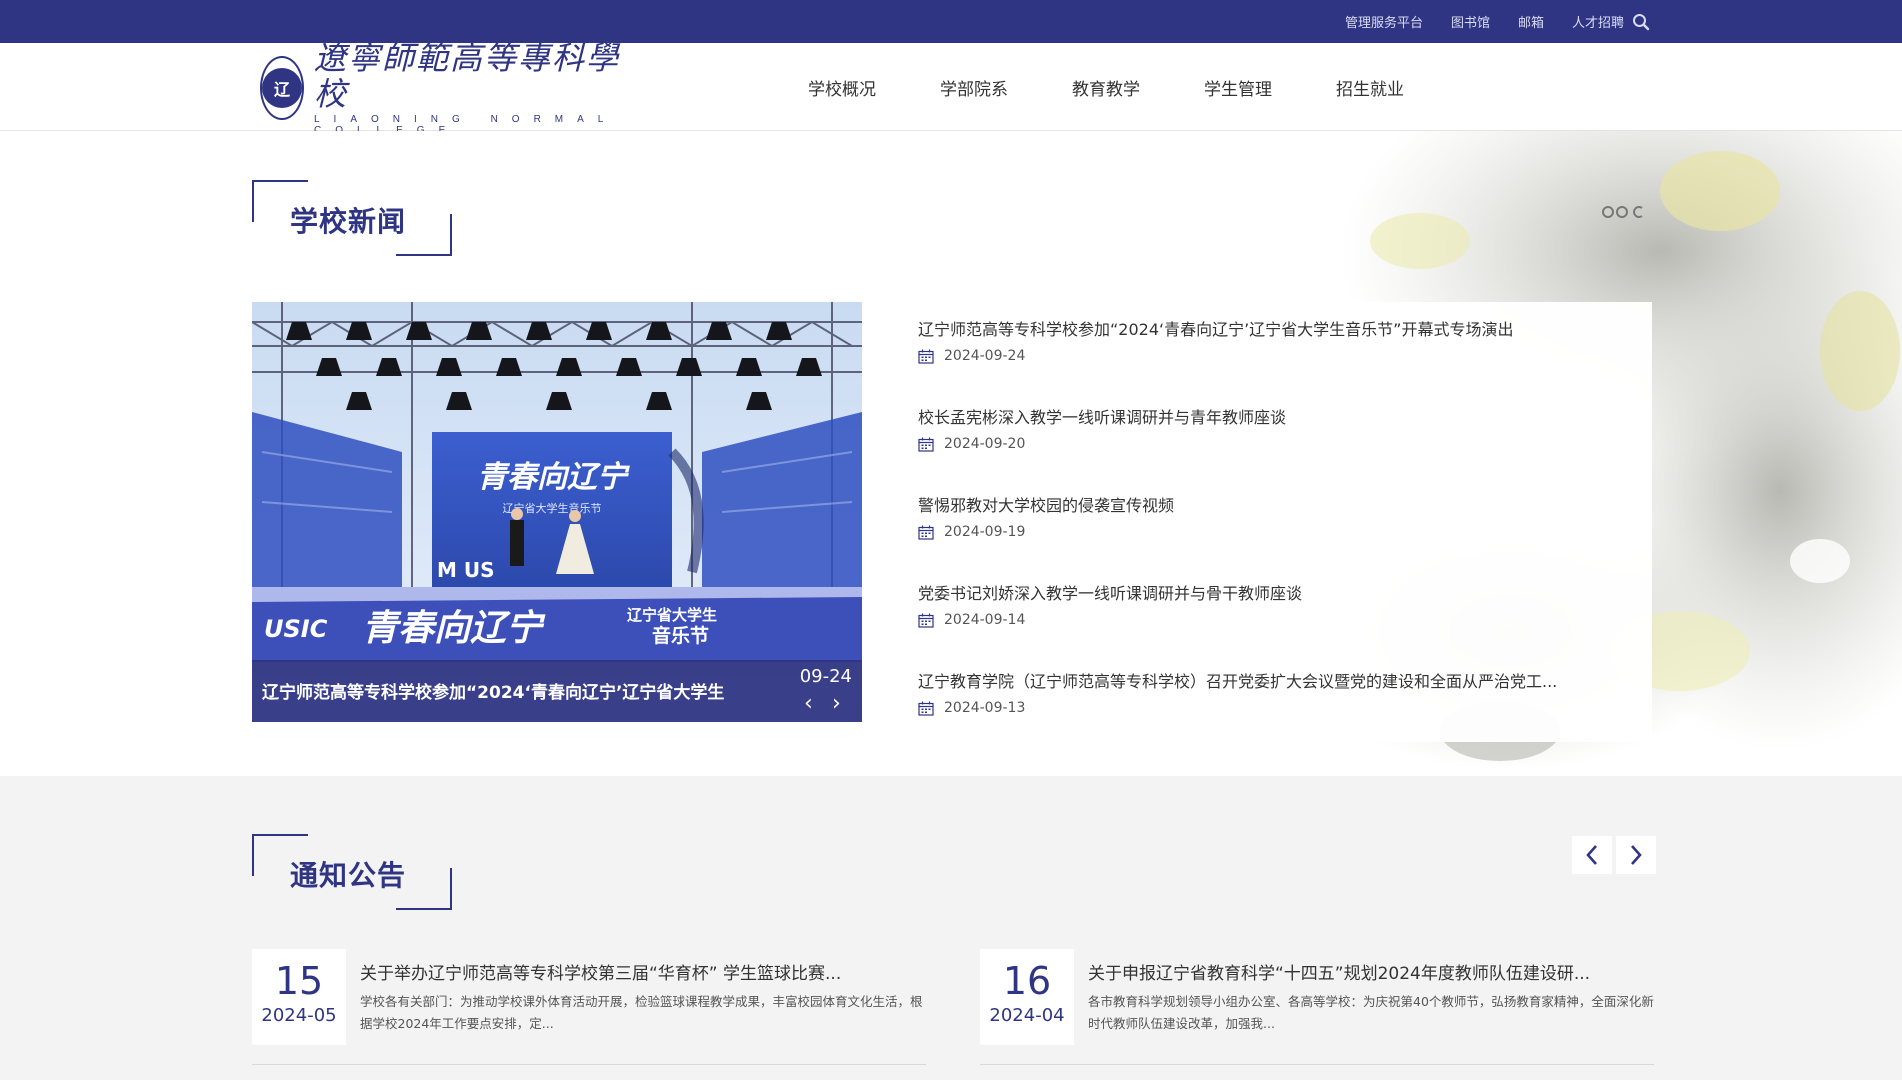  I want to click on link-library: 图书馆, so click(1470, 21).